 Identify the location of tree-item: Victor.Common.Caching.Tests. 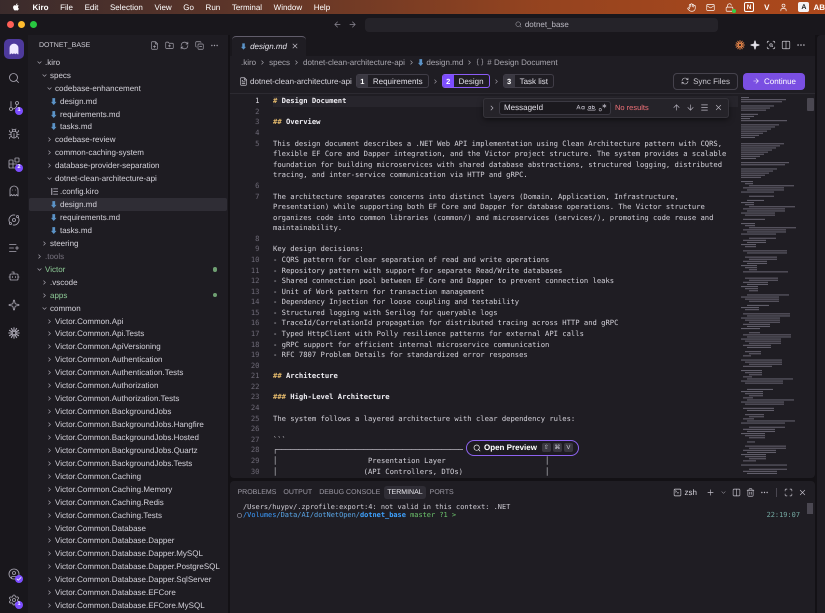
(128, 515).